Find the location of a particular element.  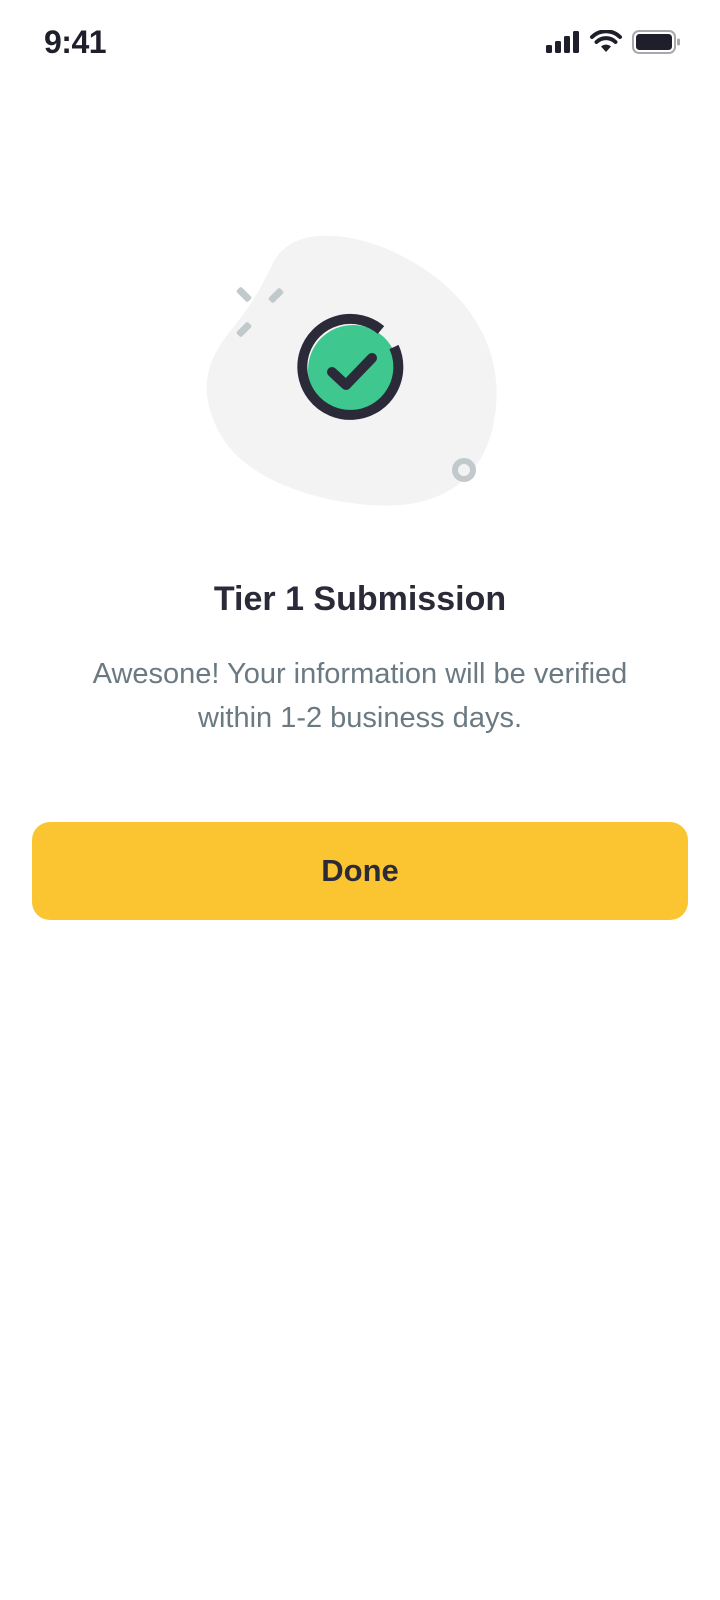

done-button: Done is located at coordinates (360, 871).